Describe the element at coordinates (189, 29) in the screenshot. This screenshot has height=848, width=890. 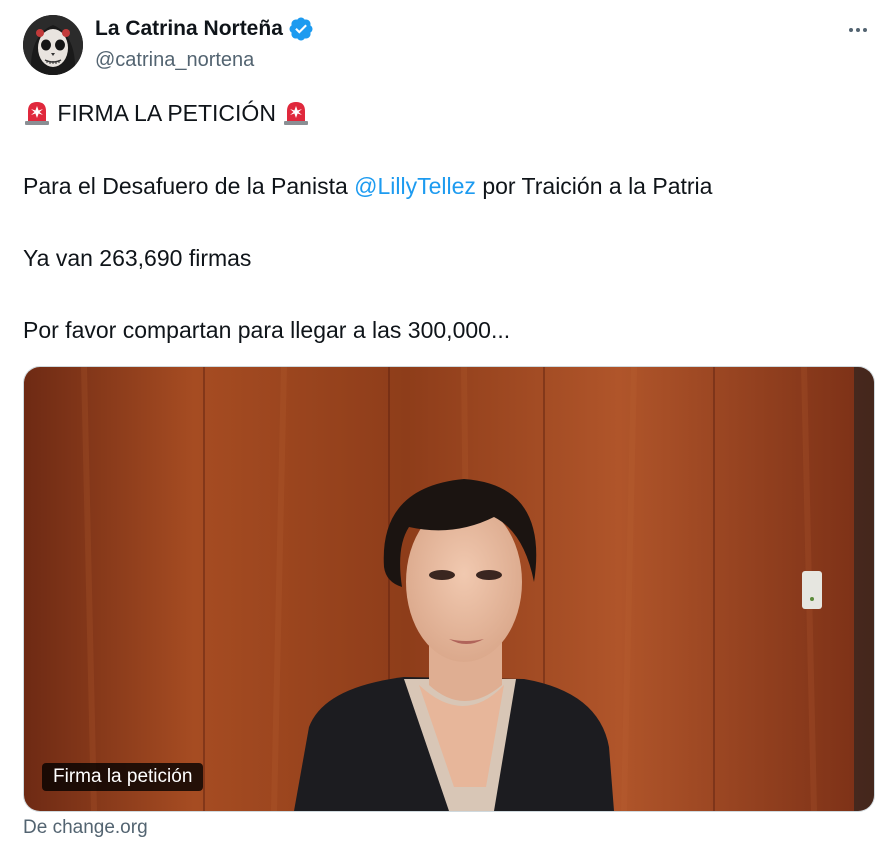
I see `display-name: La Catrina Norteña` at that location.